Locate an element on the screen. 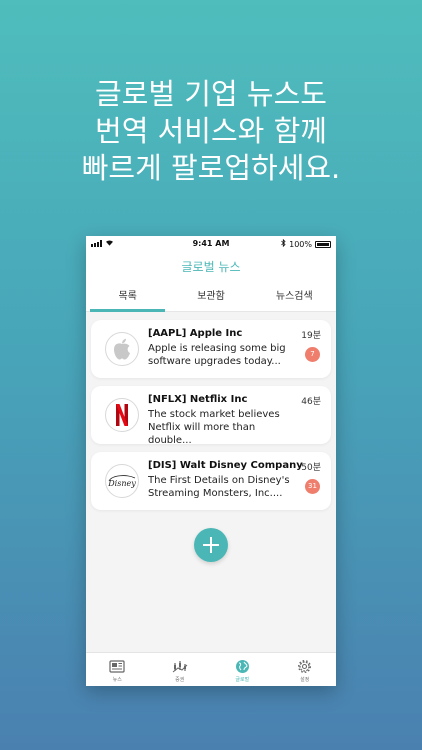 Image resolution: width=422 pixels, height=750 pixels. tab-archive: 보관함 is located at coordinates (210, 298).